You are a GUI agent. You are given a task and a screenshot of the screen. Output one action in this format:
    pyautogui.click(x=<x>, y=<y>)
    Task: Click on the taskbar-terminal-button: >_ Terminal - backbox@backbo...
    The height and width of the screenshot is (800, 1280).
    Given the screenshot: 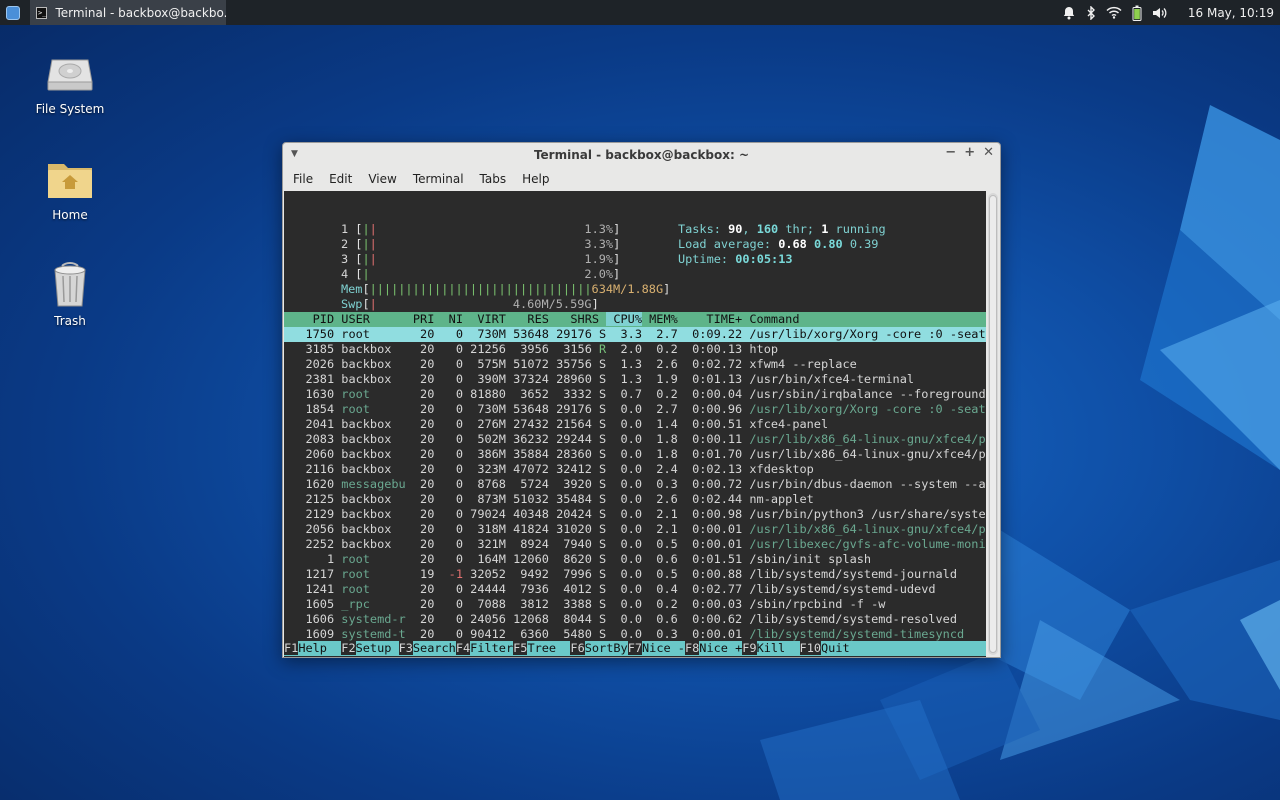 What is the action you would take?
    pyautogui.click(x=128, y=12)
    